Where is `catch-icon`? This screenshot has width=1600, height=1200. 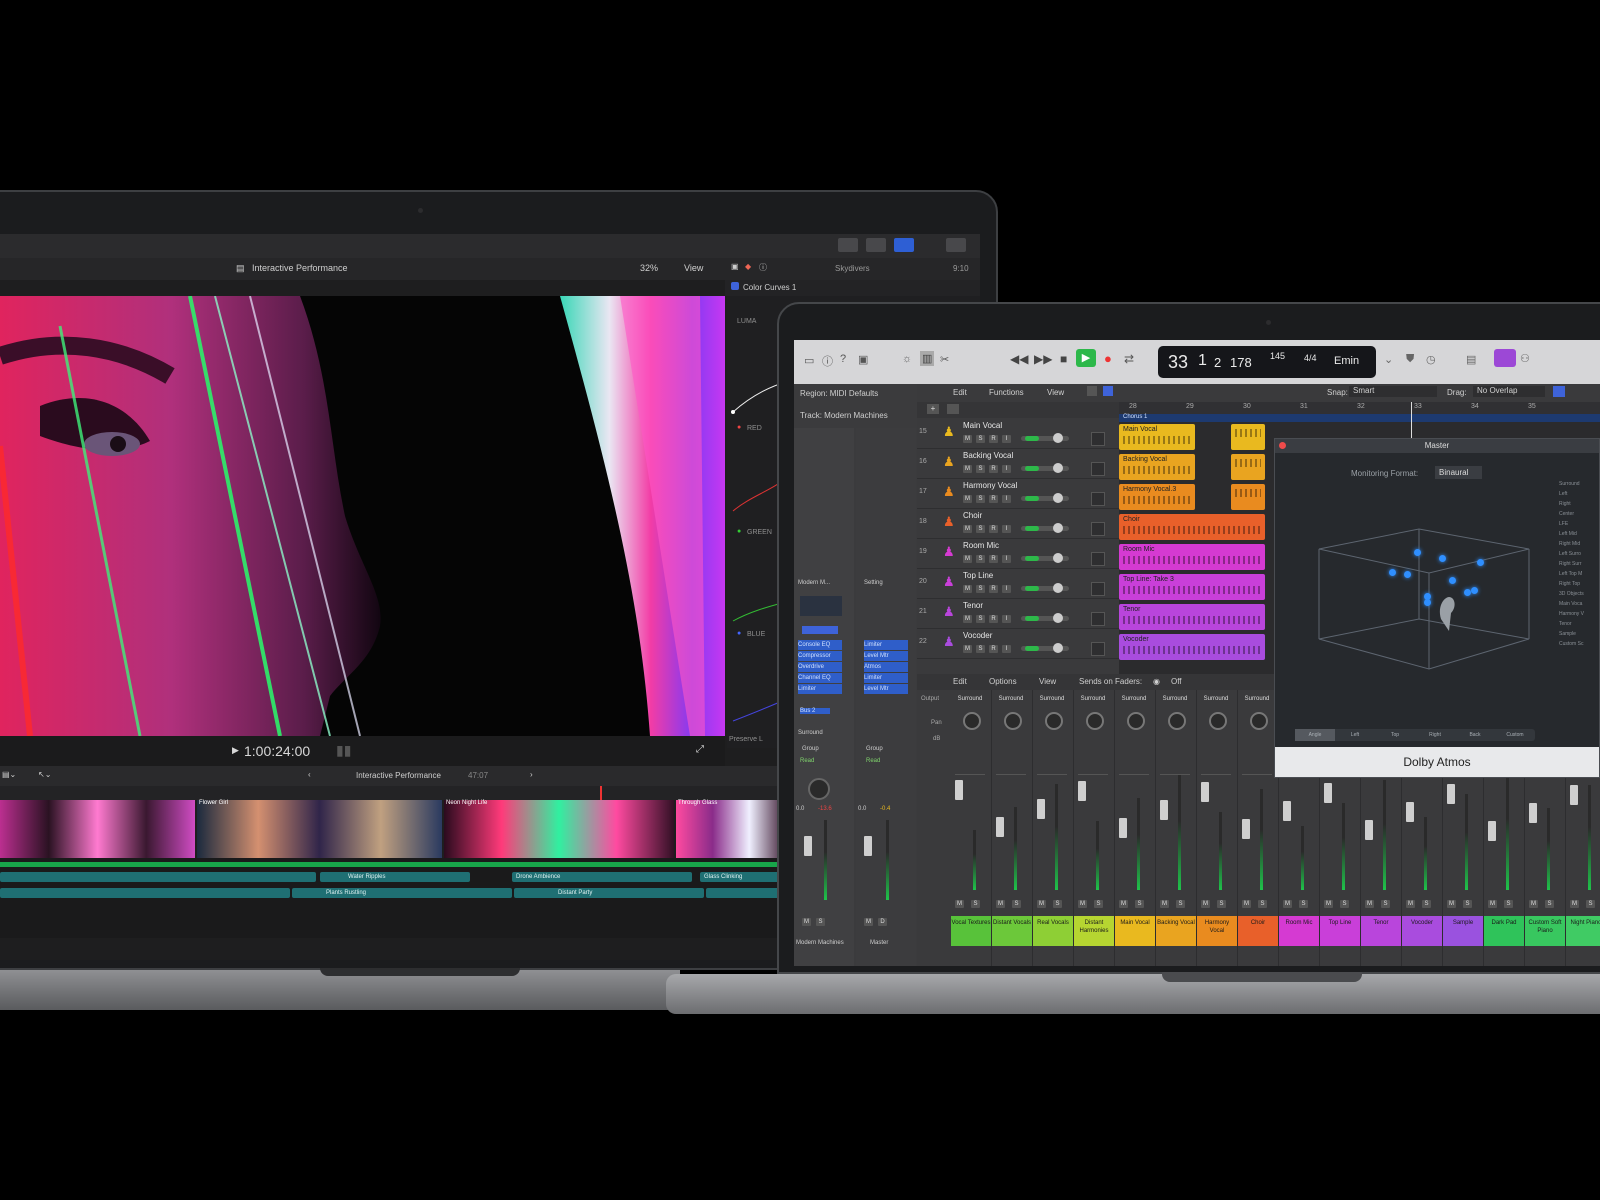 catch-icon is located at coordinates (1108, 391).